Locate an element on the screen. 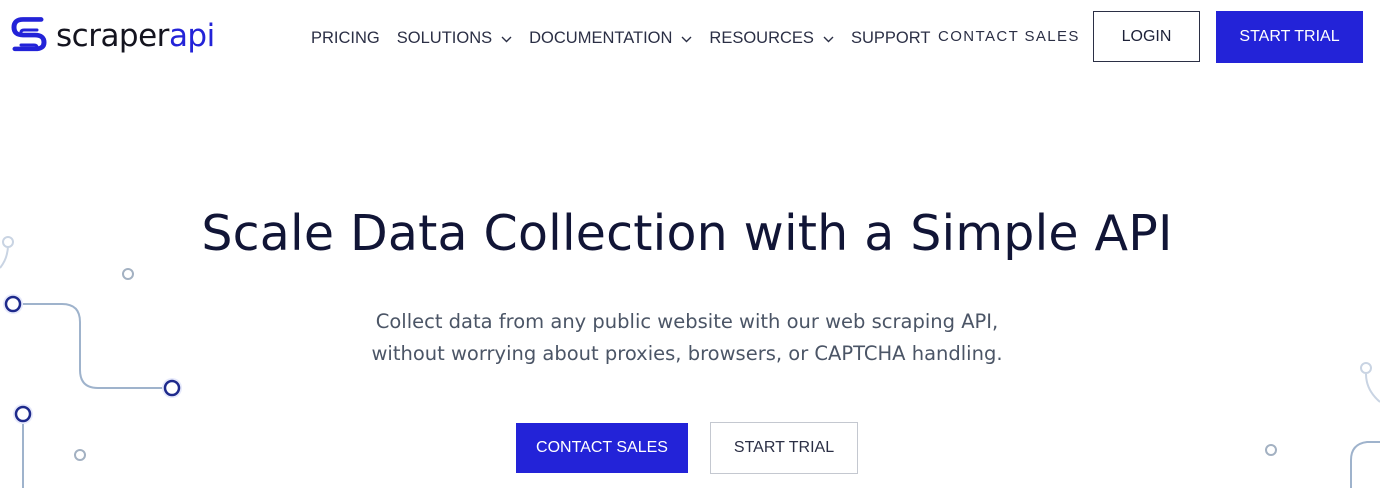 This screenshot has width=1380, height=488. nav-item-documentation: DOCUMENTATION is located at coordinates (610, 38).